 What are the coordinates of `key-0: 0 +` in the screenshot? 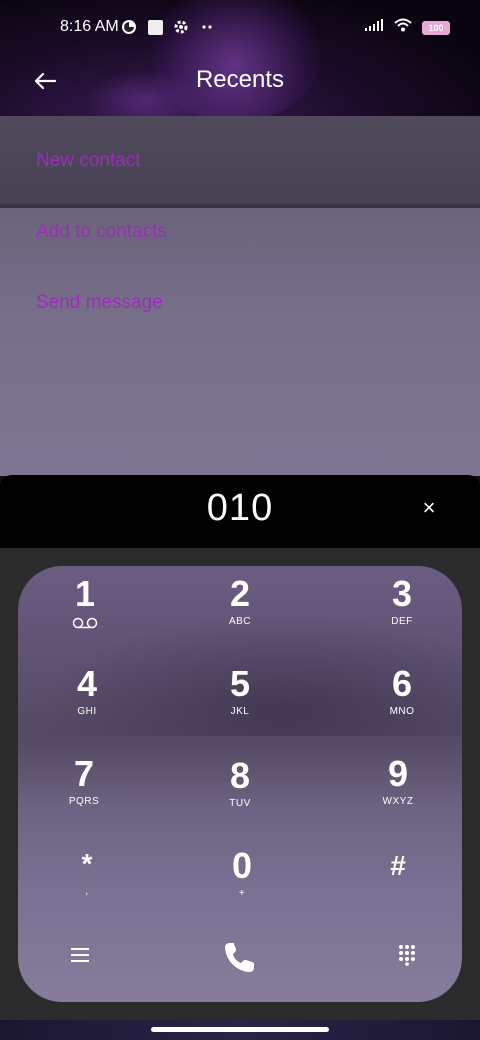 It's located at (242, 886).